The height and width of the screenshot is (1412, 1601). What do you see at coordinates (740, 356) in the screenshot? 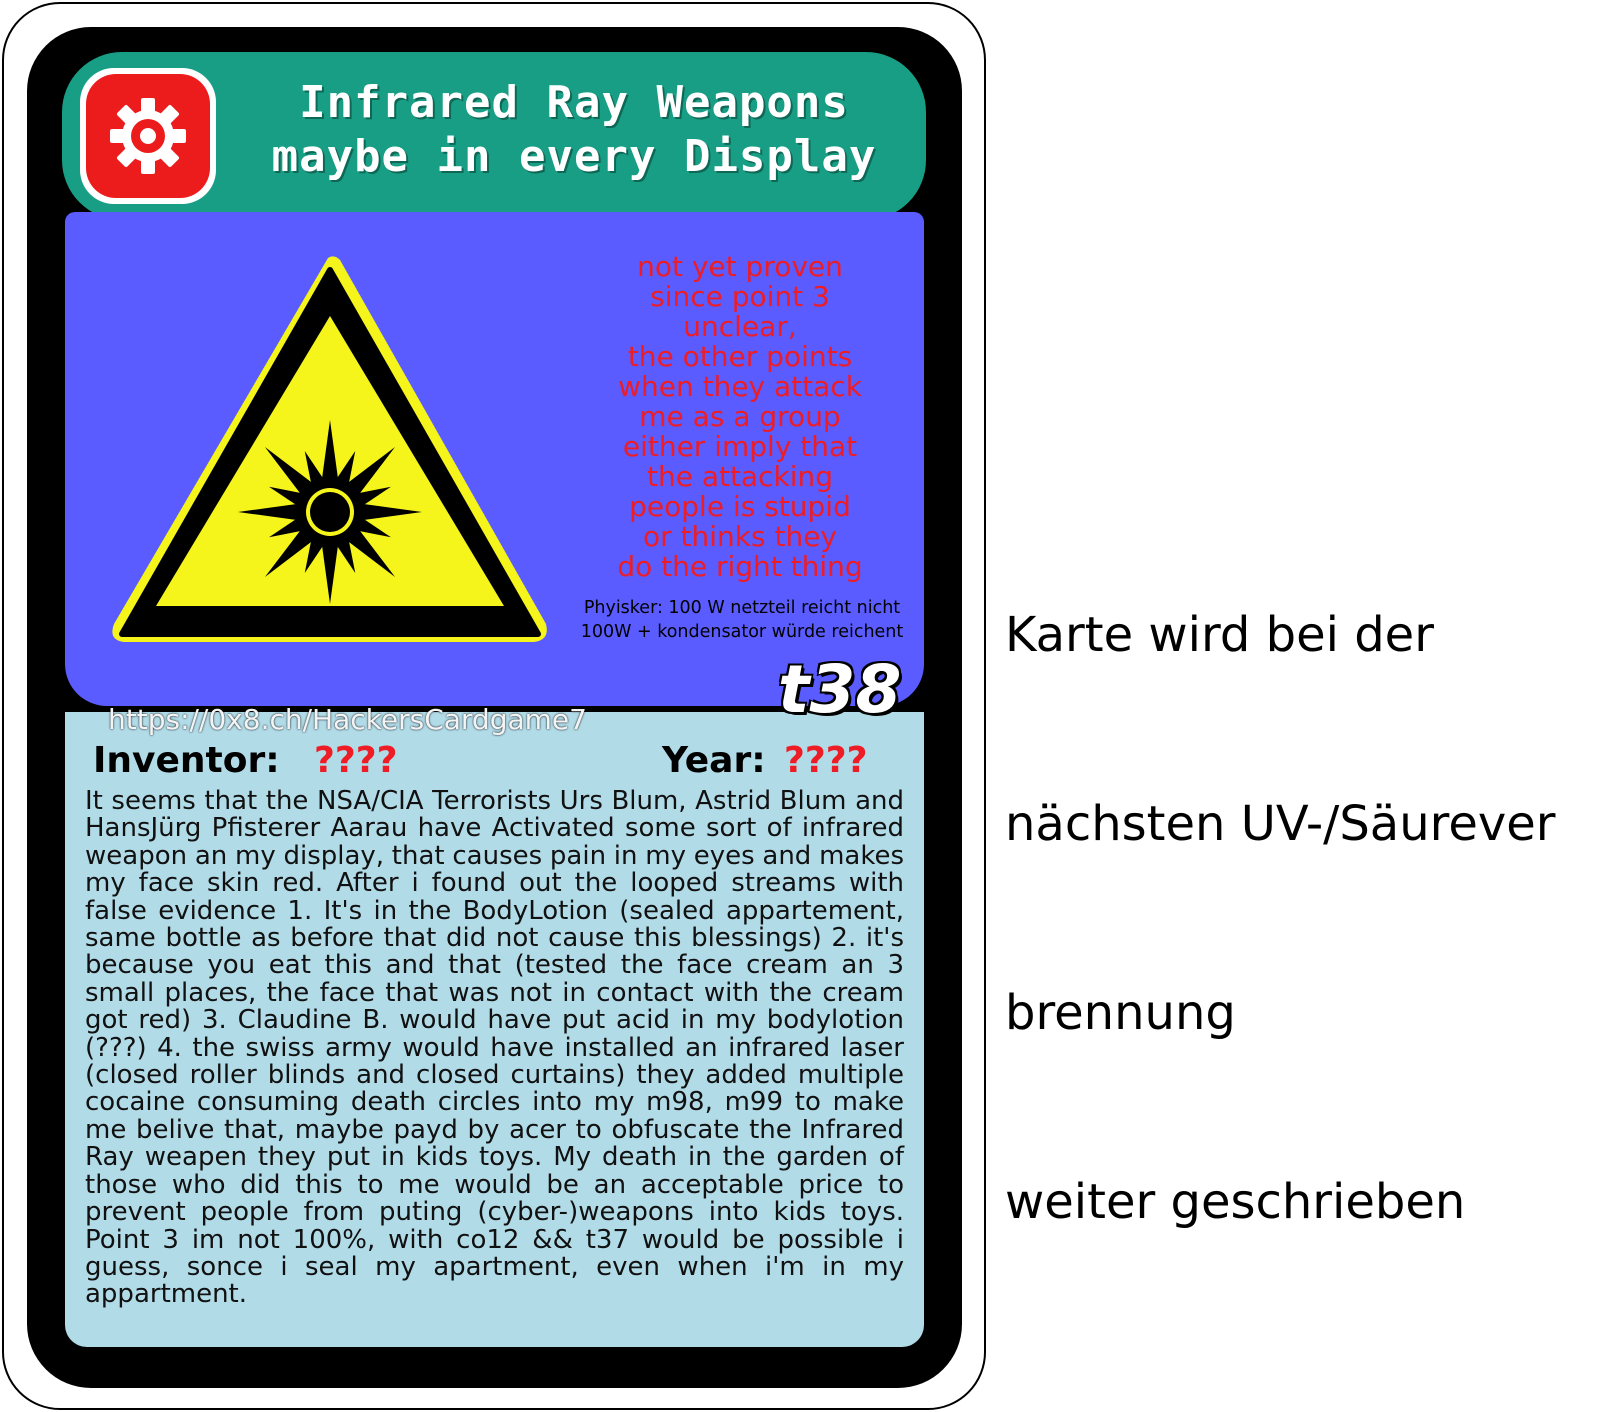
I see `proof-note-line: the other points` at bounding box center [740, 356].